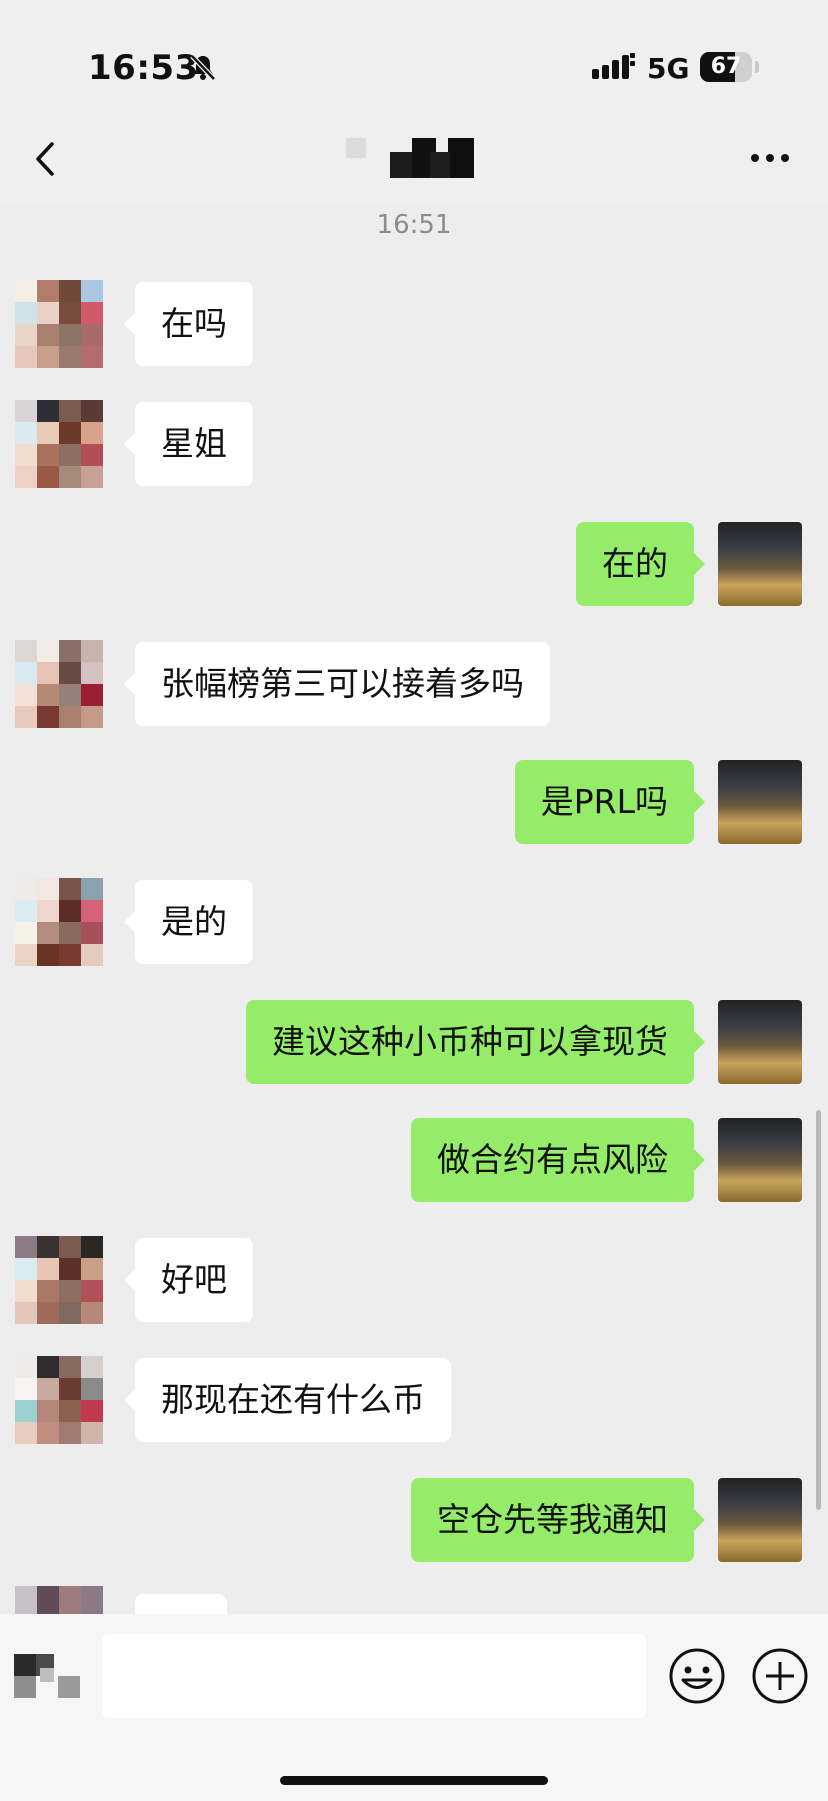  I want to click on network-type: 5G, so click(668, 68).